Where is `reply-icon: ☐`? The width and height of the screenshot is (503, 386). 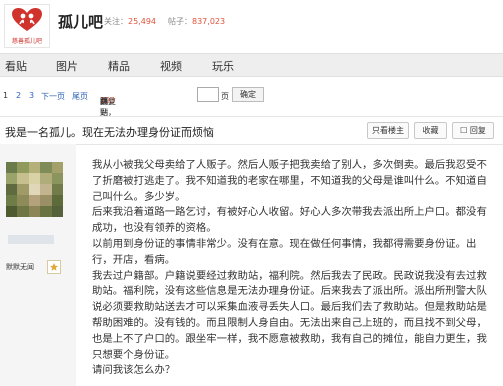
reply-icon: ☐ is located at coordinates (464, 130).